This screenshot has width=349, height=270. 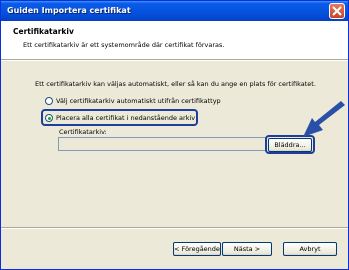 I want to click on back-button: < Föregående, so click(x=197, y=249).